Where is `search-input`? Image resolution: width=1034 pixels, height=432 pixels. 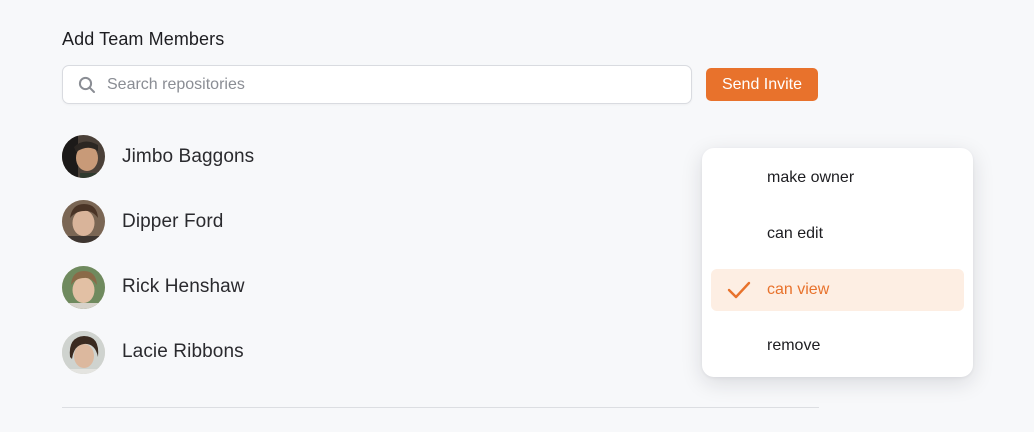
search-input is located at coordinates (399, 84).